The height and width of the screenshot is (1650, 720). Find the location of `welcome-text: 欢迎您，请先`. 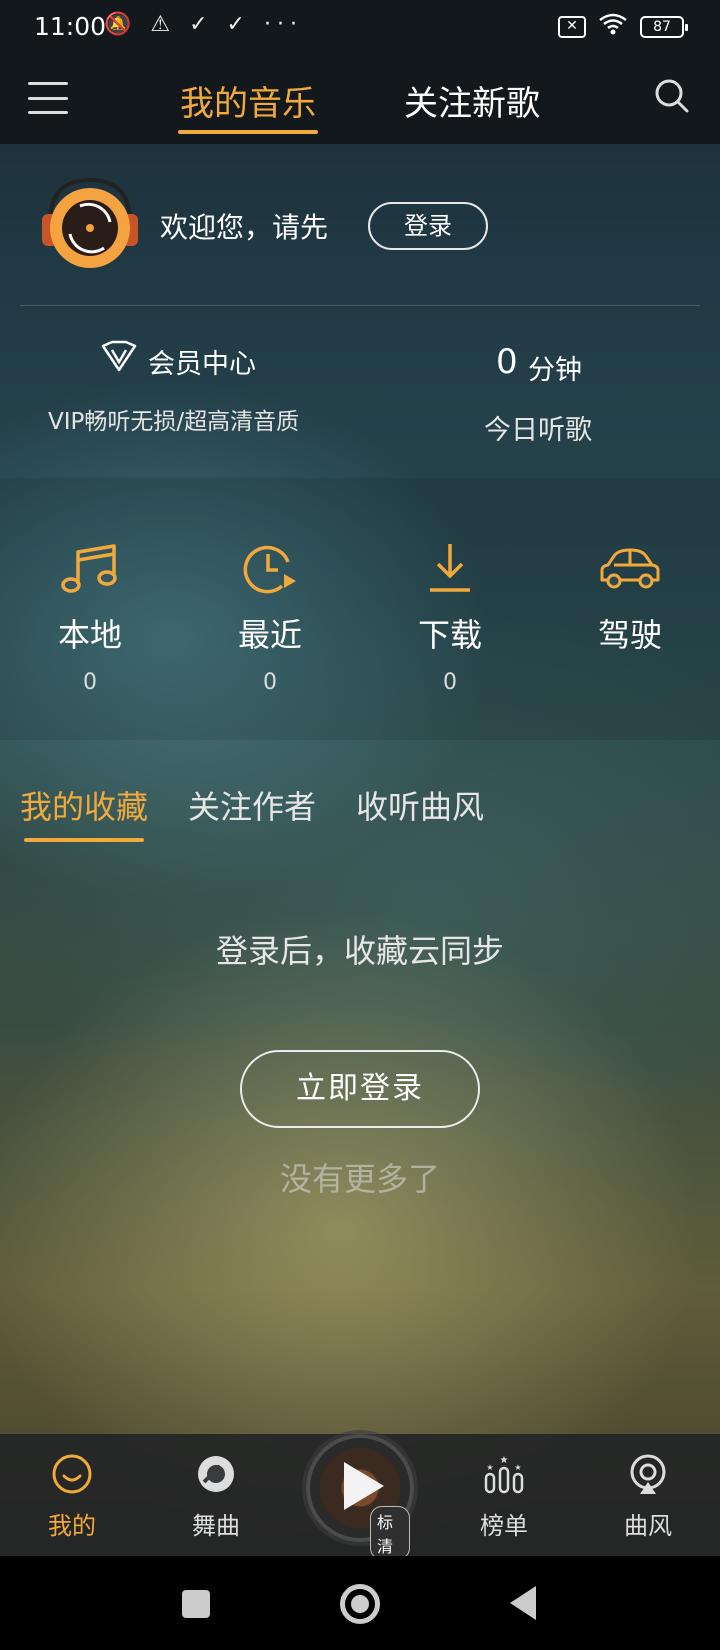

welcome-text: 欢迎您，请先 is located at coordinates (244, 227).